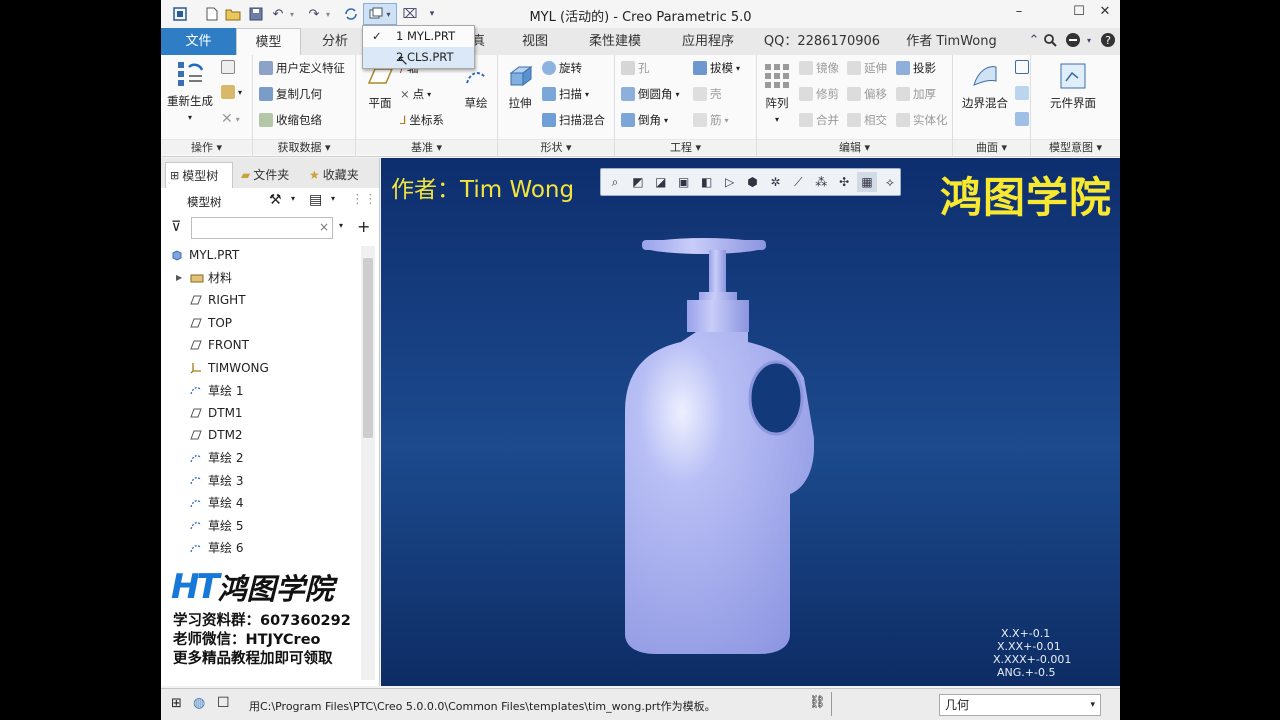  Describe the element at coordinates (315, 200) in the screenshot. I see `show-icon: ▤` at that location.